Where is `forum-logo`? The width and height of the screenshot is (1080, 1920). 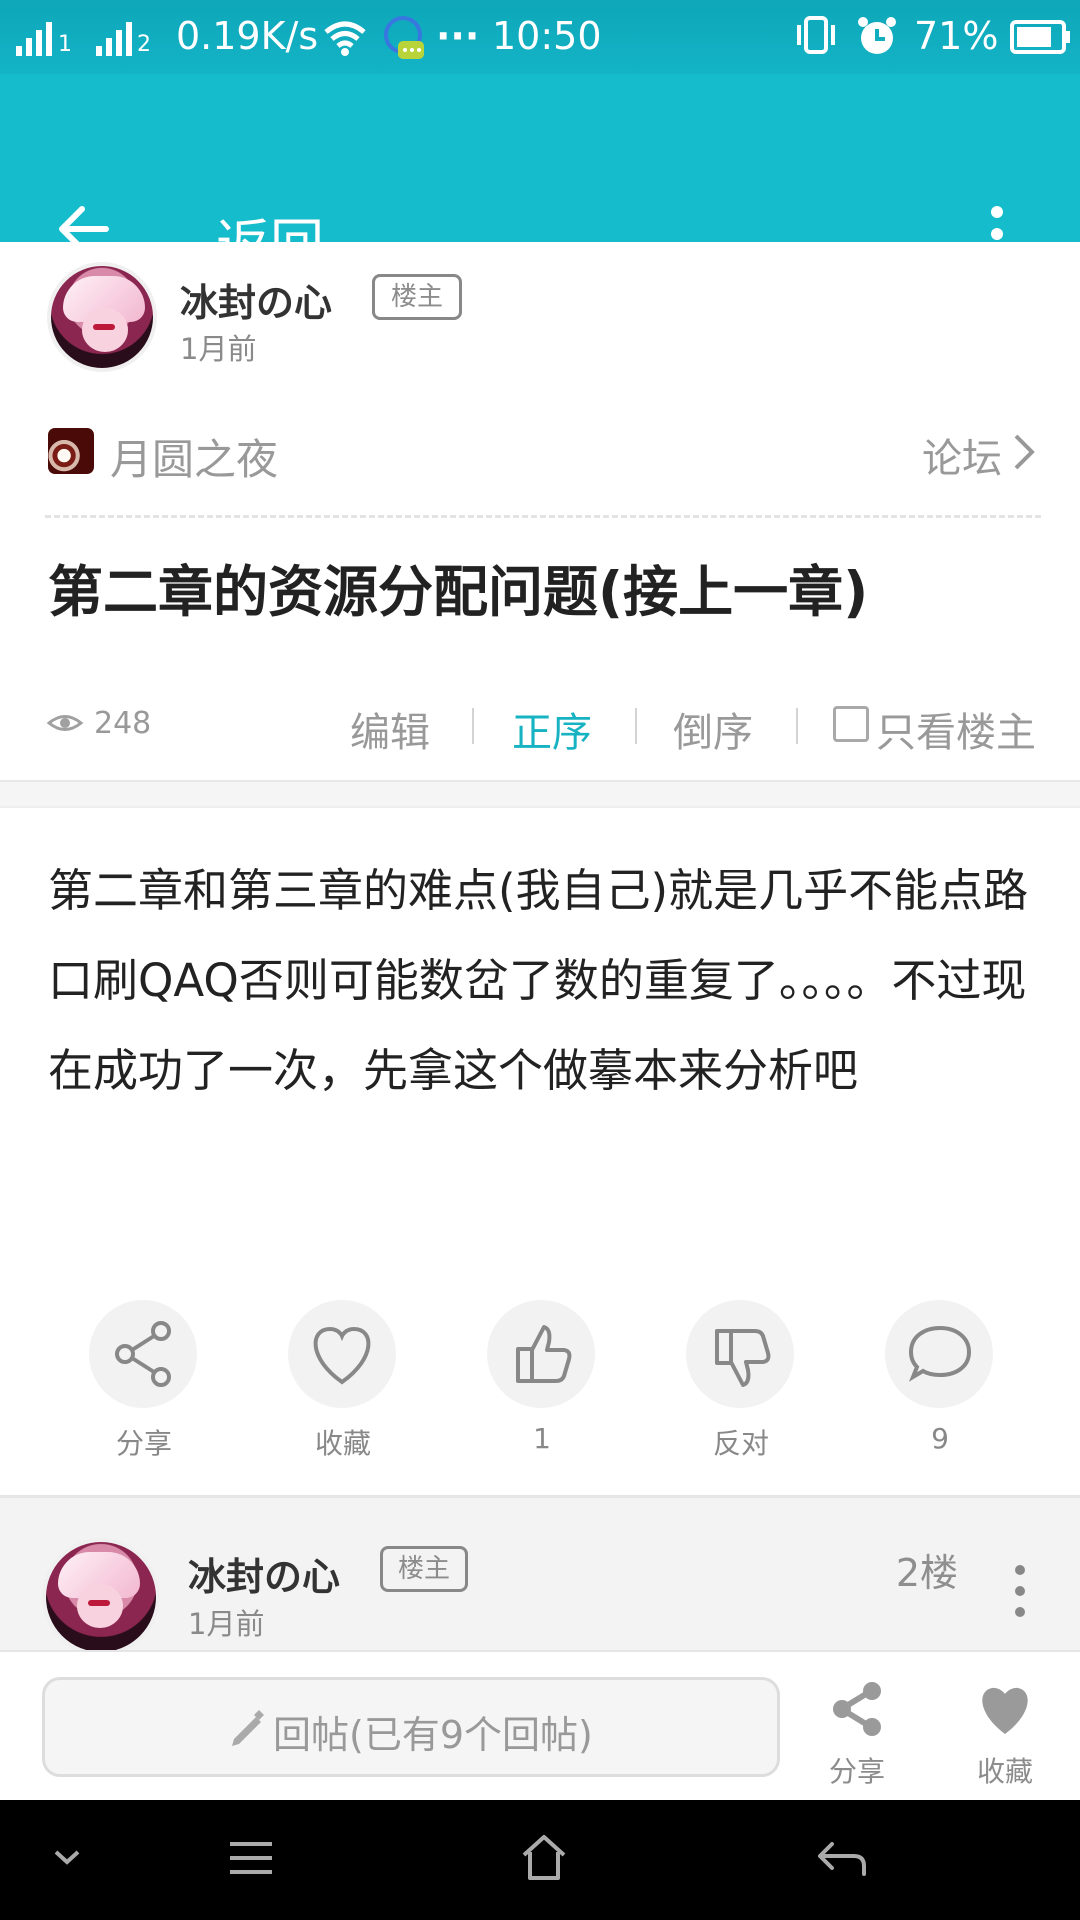
forum-logo is located at coordinates (71, 451).